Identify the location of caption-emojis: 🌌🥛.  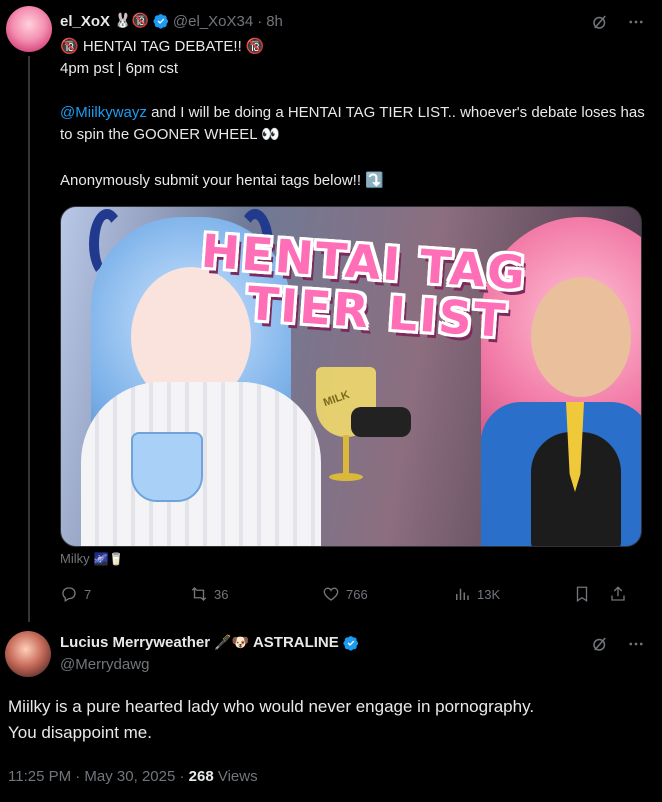
(108, 558).